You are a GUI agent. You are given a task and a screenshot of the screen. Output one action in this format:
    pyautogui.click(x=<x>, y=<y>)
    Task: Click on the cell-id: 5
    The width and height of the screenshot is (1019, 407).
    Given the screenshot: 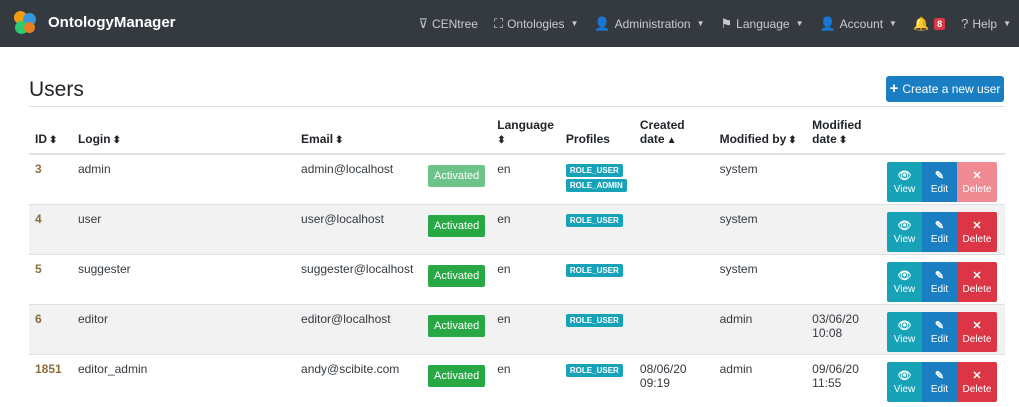 What is the action you would take?
    pyautogui.click(x=50, y=278)
    